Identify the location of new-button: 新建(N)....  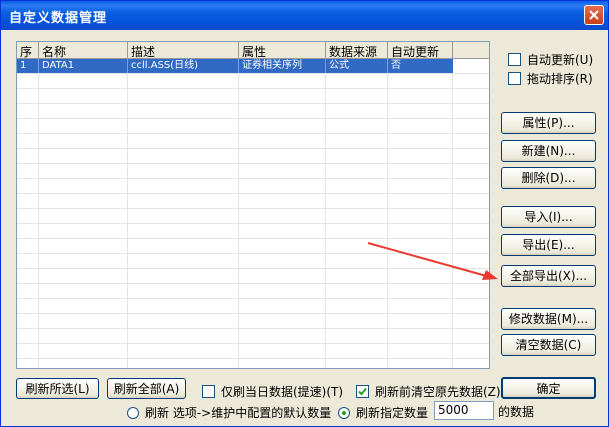
(548, 151).